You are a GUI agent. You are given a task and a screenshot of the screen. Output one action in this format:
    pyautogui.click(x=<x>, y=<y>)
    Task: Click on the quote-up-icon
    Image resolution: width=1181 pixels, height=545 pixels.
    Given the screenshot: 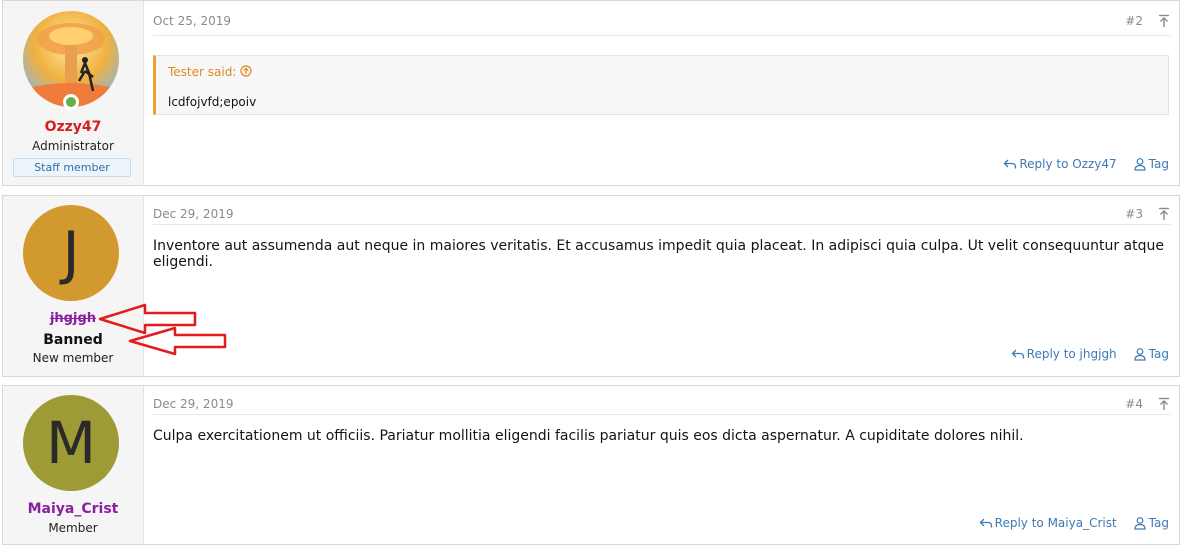 What is the action you would take?
    pyautogui.click(x=246, y=71)
    